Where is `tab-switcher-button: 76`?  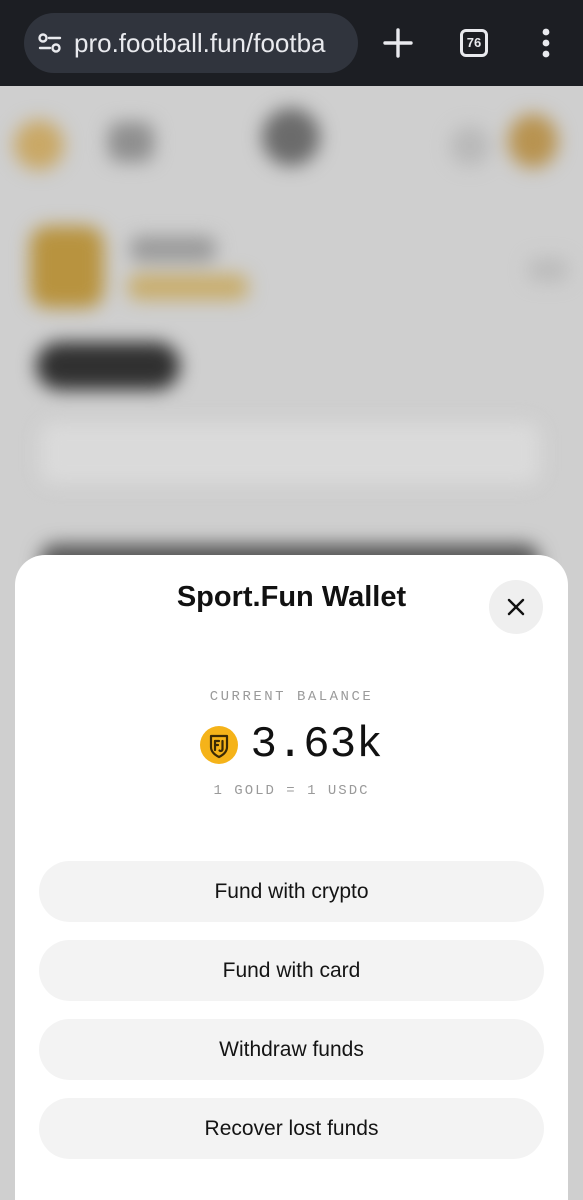
tab-switcher-button: 76 is located at coordinates (474, 43).